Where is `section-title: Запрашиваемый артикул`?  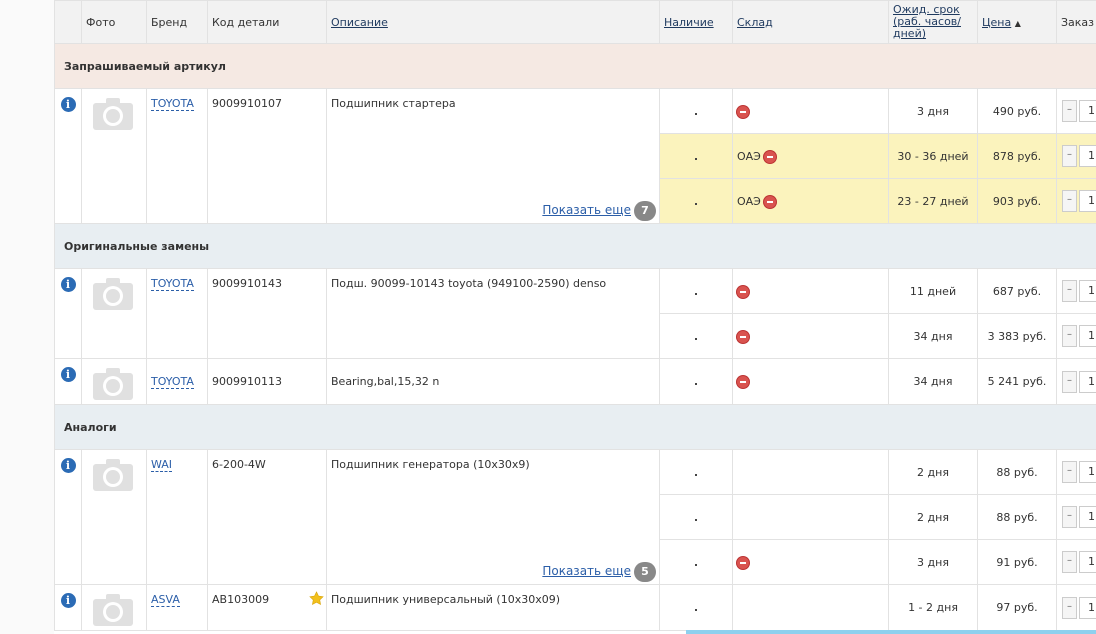
section-title: Запрашиваемый артикул is located at coordinates (575, 66).